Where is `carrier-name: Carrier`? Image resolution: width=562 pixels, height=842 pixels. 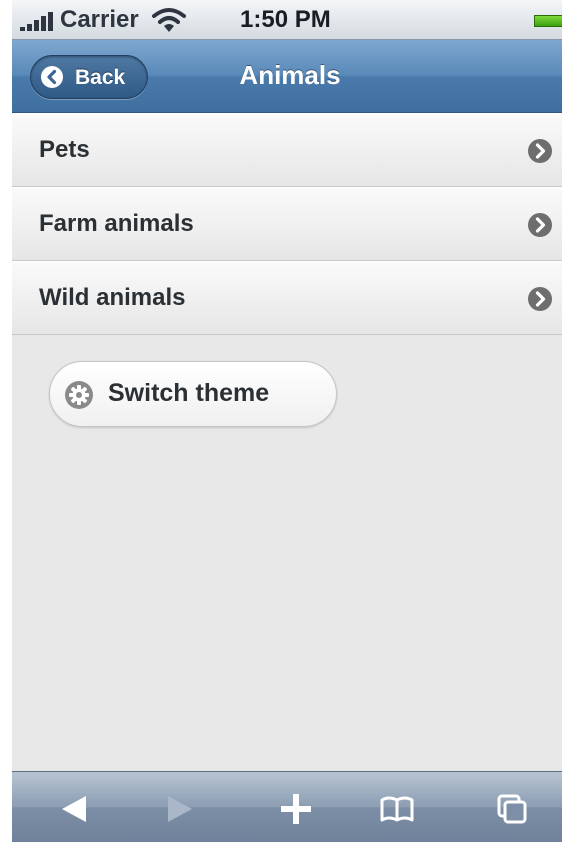
carrier-name: Carrier is located at coordinates (99, 19).